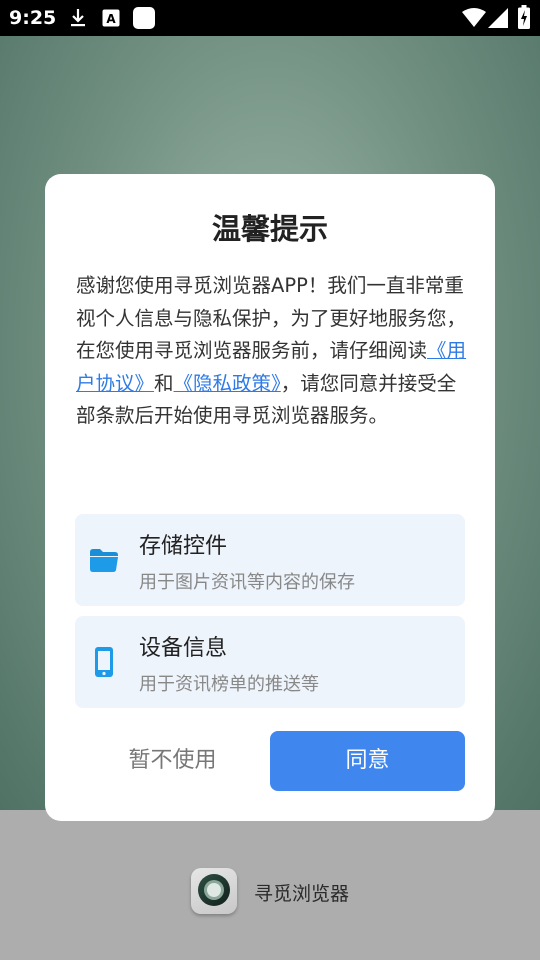 The image size is (540, 960). I want to click on signal-icon, so click(498, 20).